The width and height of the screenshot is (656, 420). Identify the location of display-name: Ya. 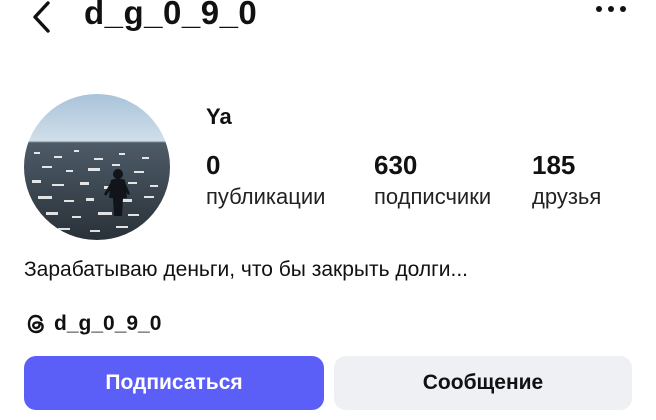
(219, 116).